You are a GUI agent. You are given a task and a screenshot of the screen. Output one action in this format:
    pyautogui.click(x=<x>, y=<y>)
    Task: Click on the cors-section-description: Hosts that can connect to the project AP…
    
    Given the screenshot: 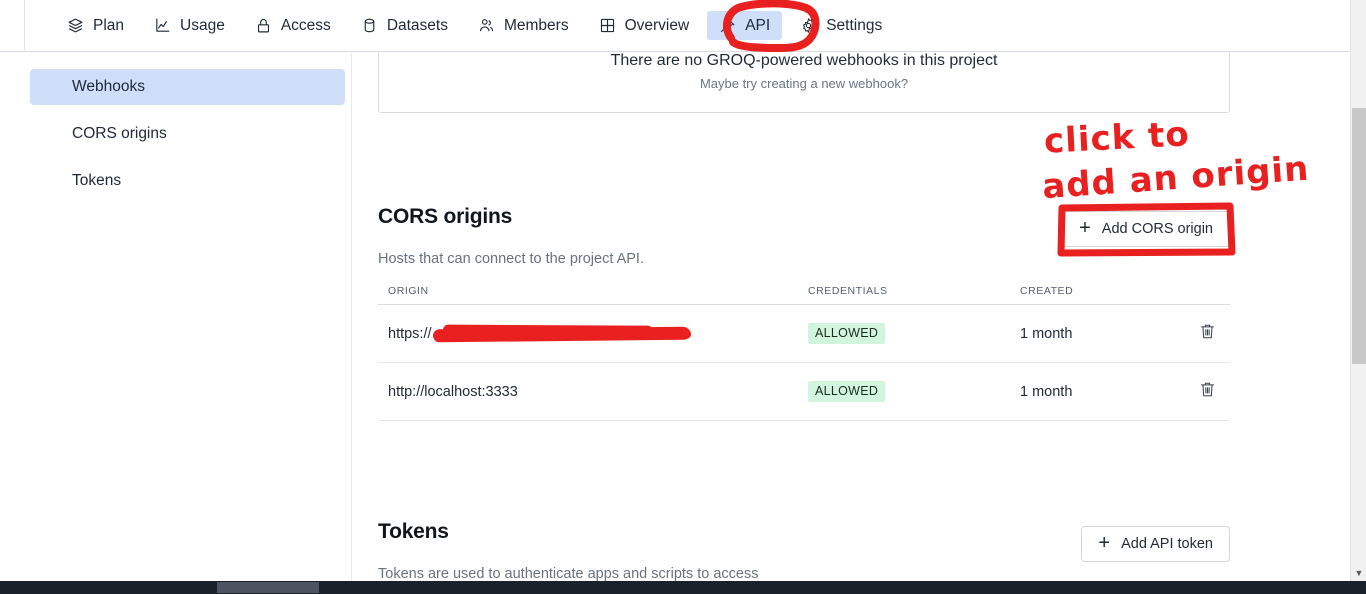 What is the action you would take?
    pyautogui.click(x=511, y=259)
    